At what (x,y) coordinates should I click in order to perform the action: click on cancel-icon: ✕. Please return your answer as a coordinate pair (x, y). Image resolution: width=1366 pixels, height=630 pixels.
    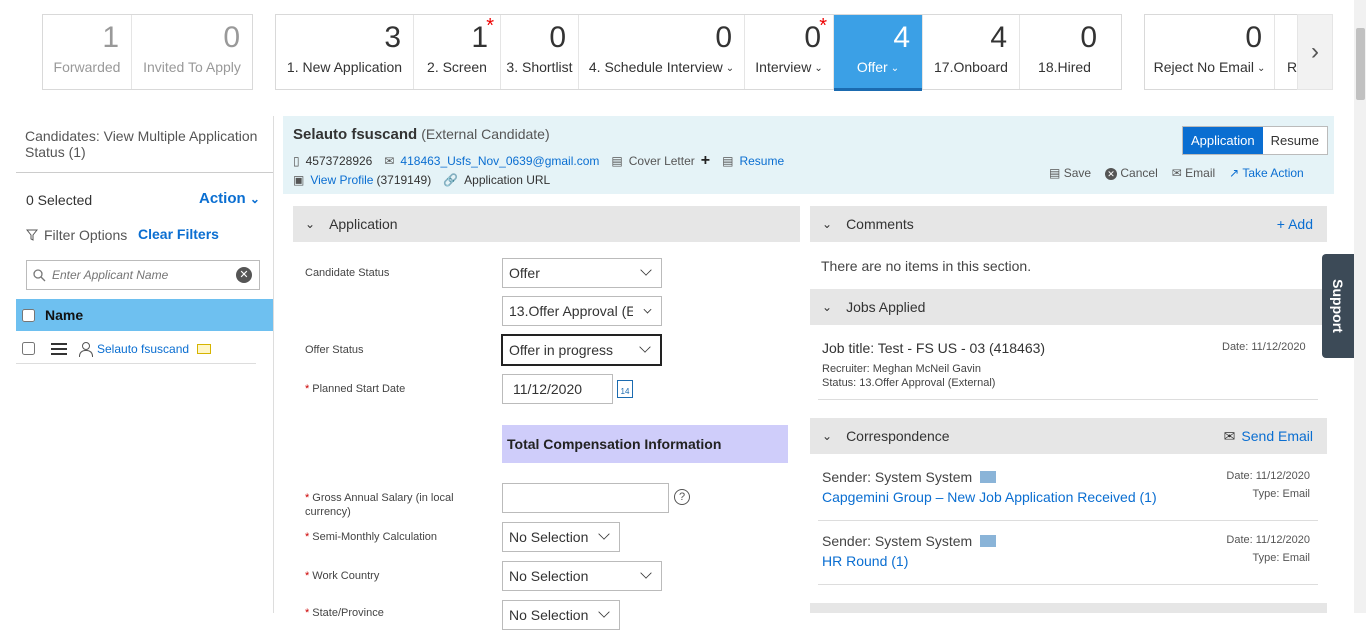
    Looking at the image, I should click on (1111, 174).